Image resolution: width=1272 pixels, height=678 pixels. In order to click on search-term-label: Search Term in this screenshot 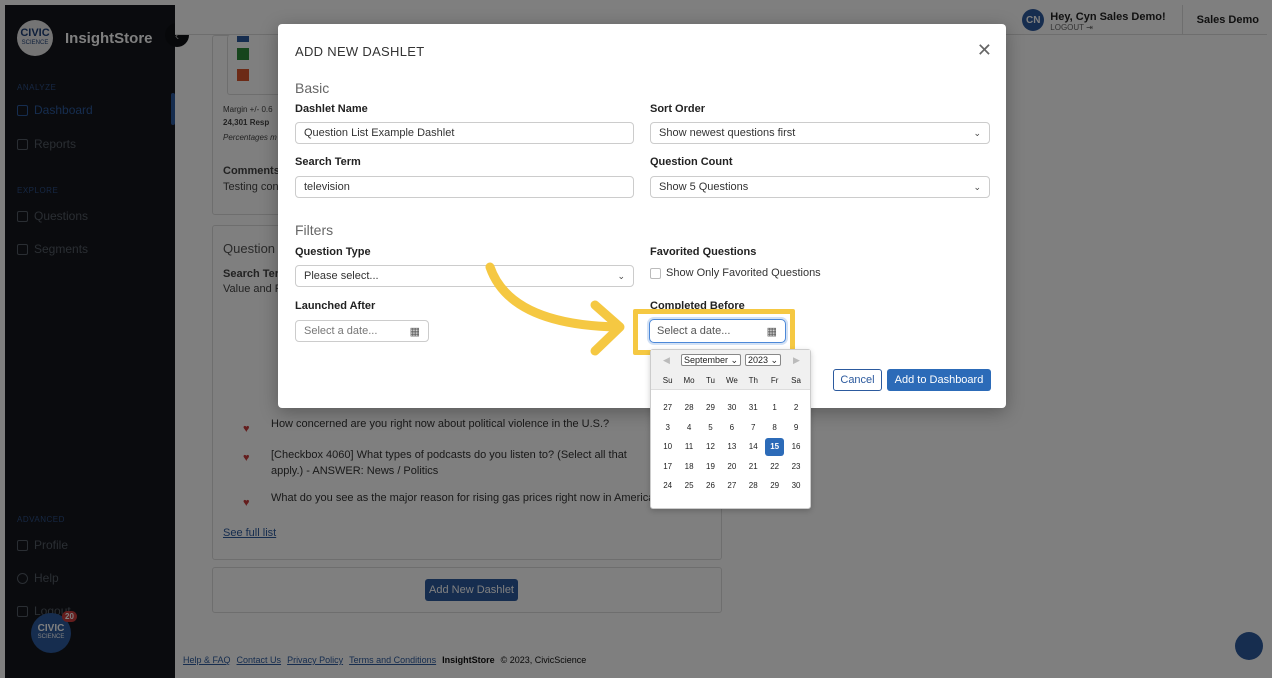, I will do `click(328, 162)`.